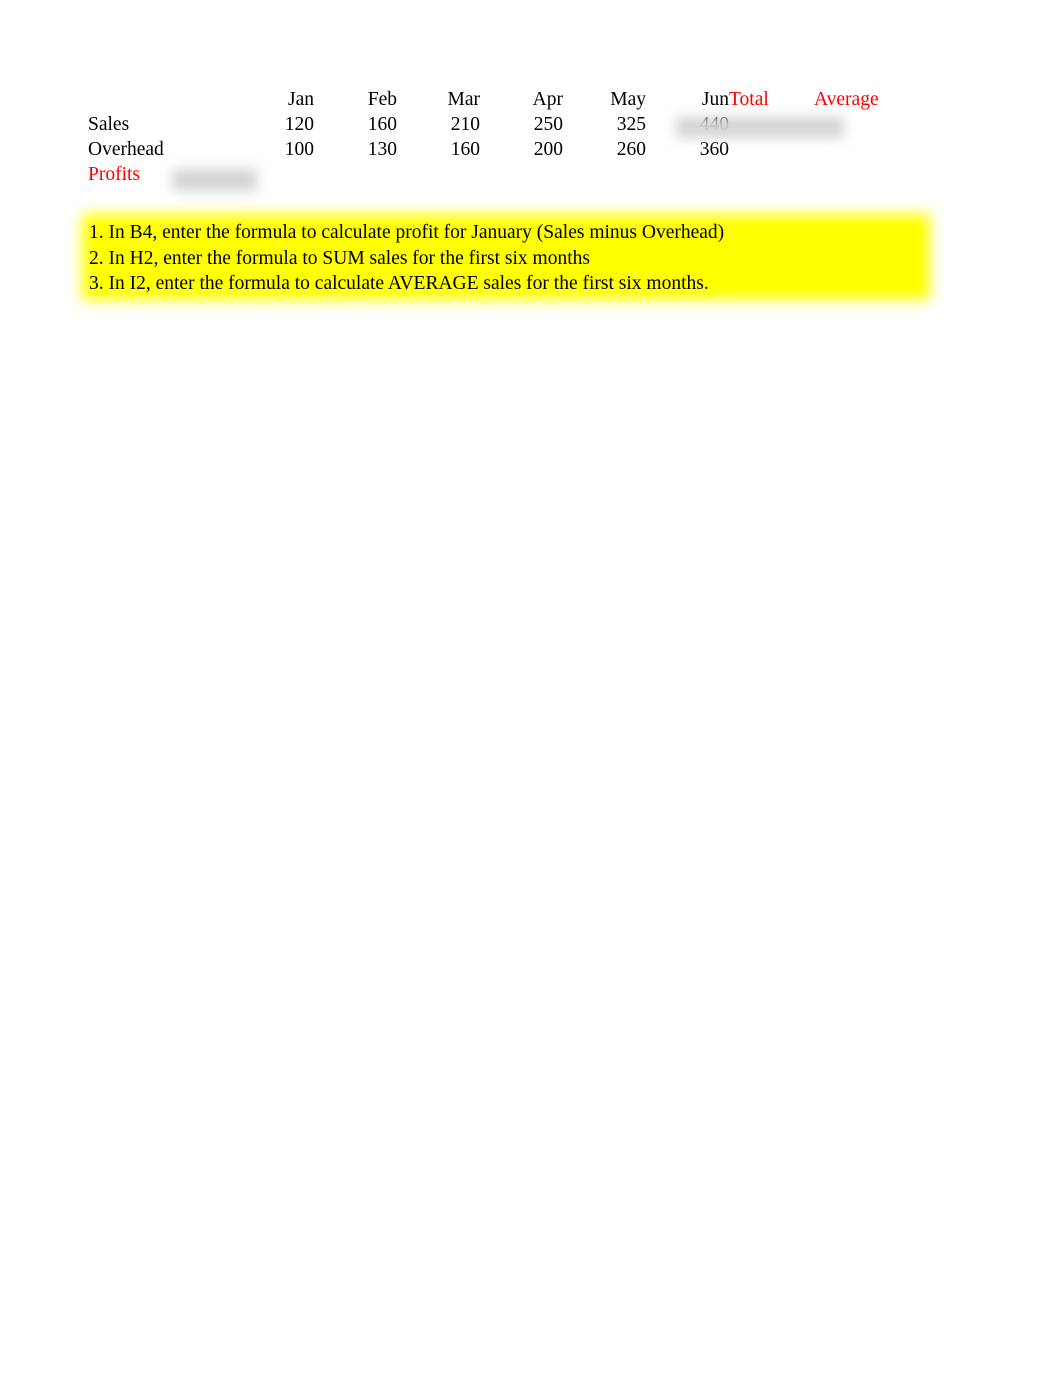 The width and height of the screenshot is (1062, 1376). Describe the element at coordinates (272, 177) in the screenshot. I see `cell-profits-jan` at that location.